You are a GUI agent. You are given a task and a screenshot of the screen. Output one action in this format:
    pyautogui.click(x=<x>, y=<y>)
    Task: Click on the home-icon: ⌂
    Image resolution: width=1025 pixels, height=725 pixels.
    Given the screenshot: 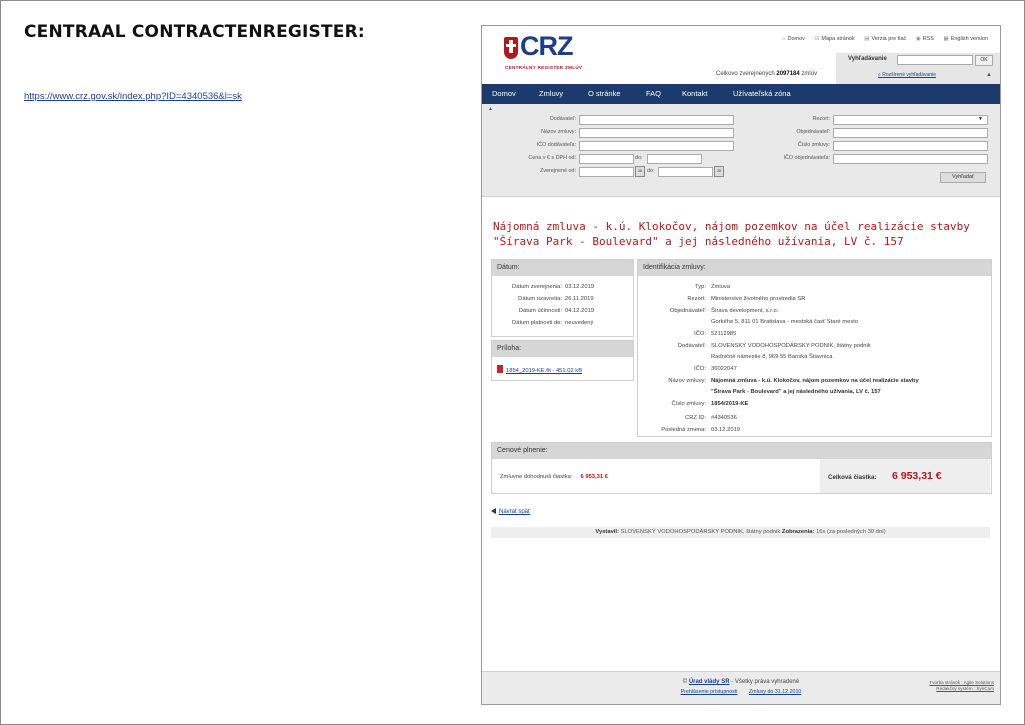 What is the action you would take?
    pyautogui.click(x=784, y=39)
    